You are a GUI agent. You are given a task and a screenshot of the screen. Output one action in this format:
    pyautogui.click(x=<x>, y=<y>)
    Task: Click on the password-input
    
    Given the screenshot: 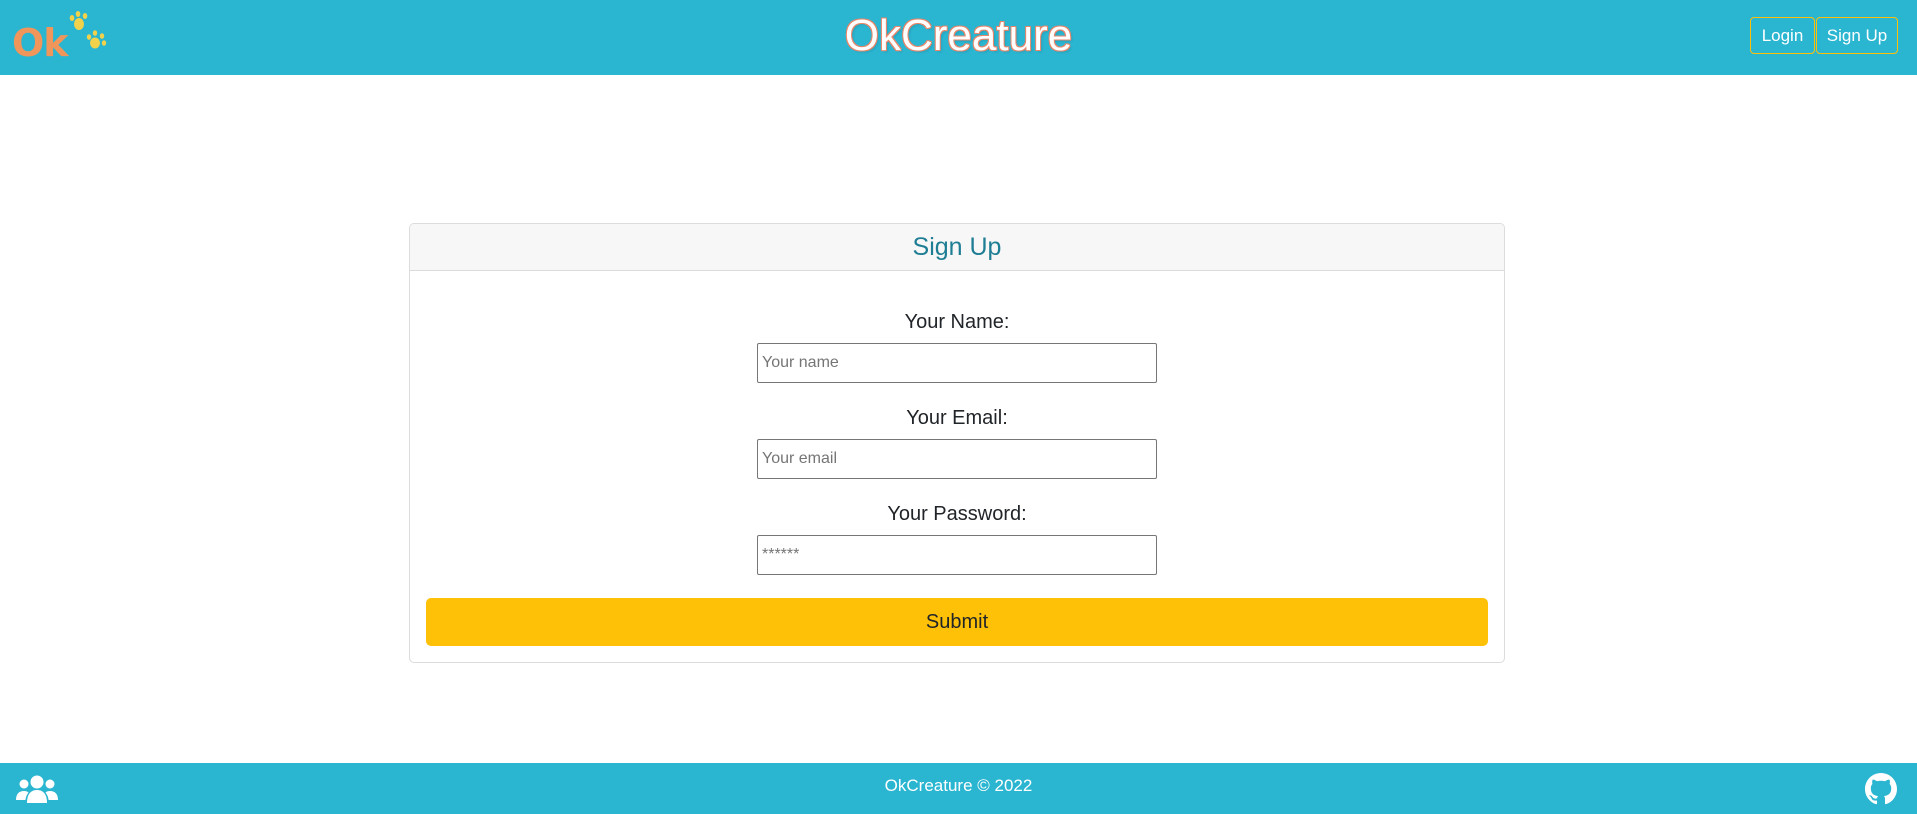 What is the action you would take?
    pyautogui.click(x=957, y=555)
    